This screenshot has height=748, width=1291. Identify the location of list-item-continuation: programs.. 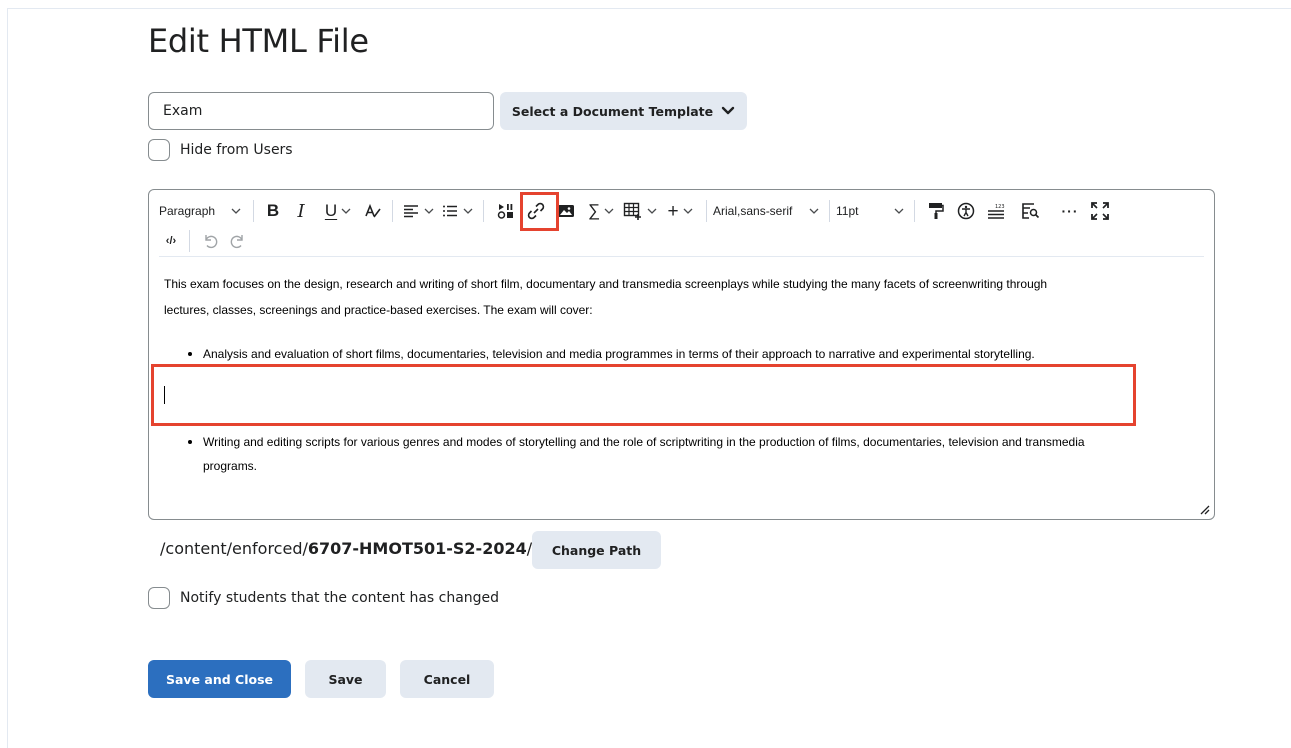
(230, 466).